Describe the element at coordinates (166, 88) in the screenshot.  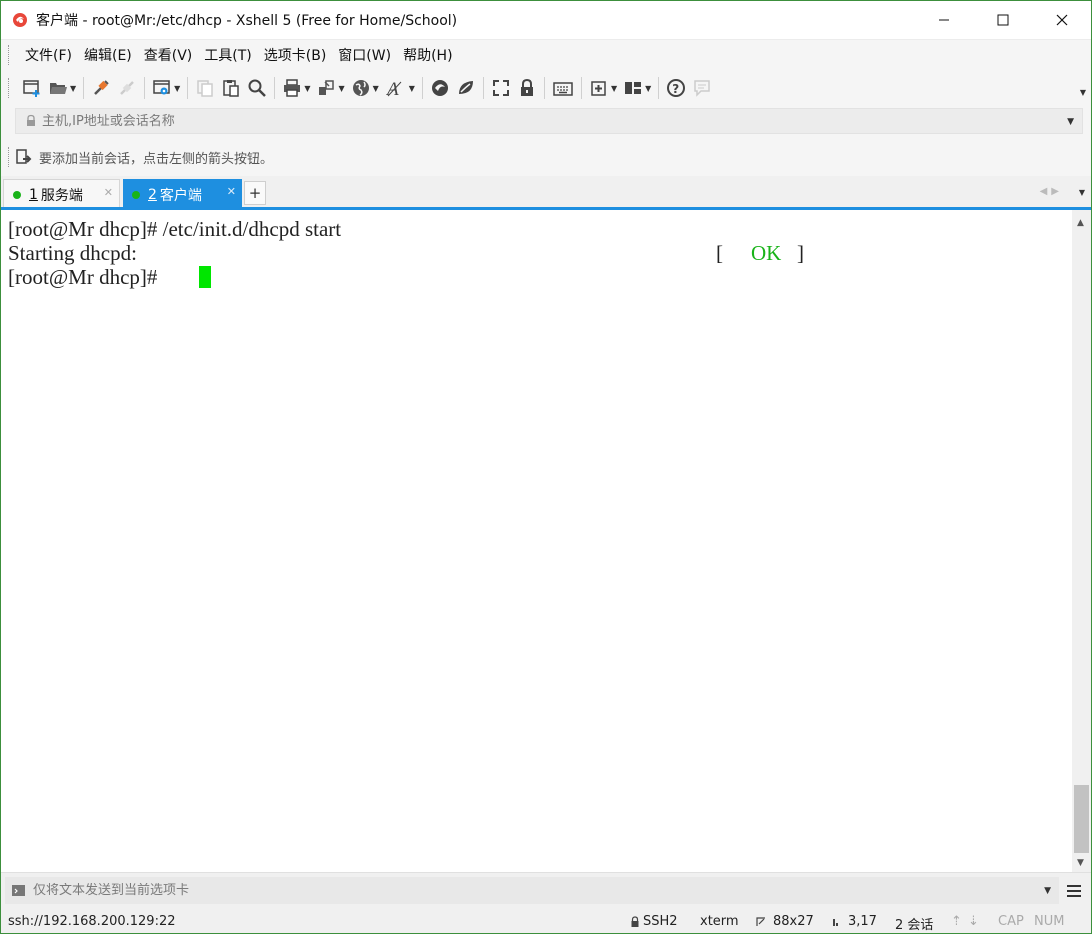
I see `session-properties-button: ▼` at that location.